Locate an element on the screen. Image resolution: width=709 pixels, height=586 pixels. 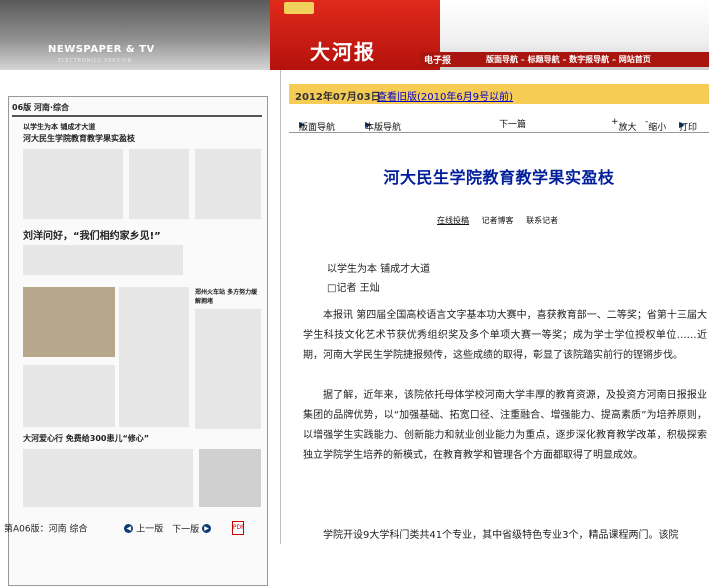
date-bar: 2012年07月03日 查看旧版(2010年6月9号以前) is located at coordinates (499, 94).